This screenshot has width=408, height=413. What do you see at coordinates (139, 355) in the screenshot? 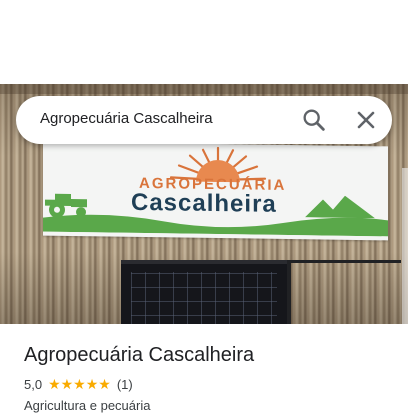
I see `place-title: Agropecuária Cascalheira` at bounding box center [139, 355].